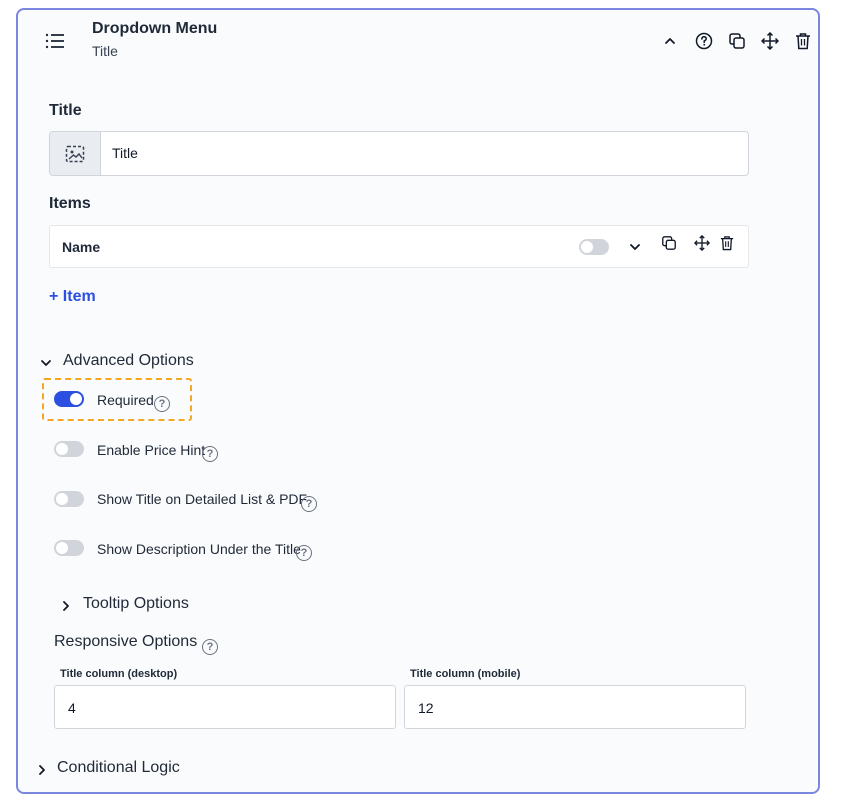  What do you see at coordinates (399, 246) in the screenshot?
I see `list-item: Name` at bounding box center [399, 246].